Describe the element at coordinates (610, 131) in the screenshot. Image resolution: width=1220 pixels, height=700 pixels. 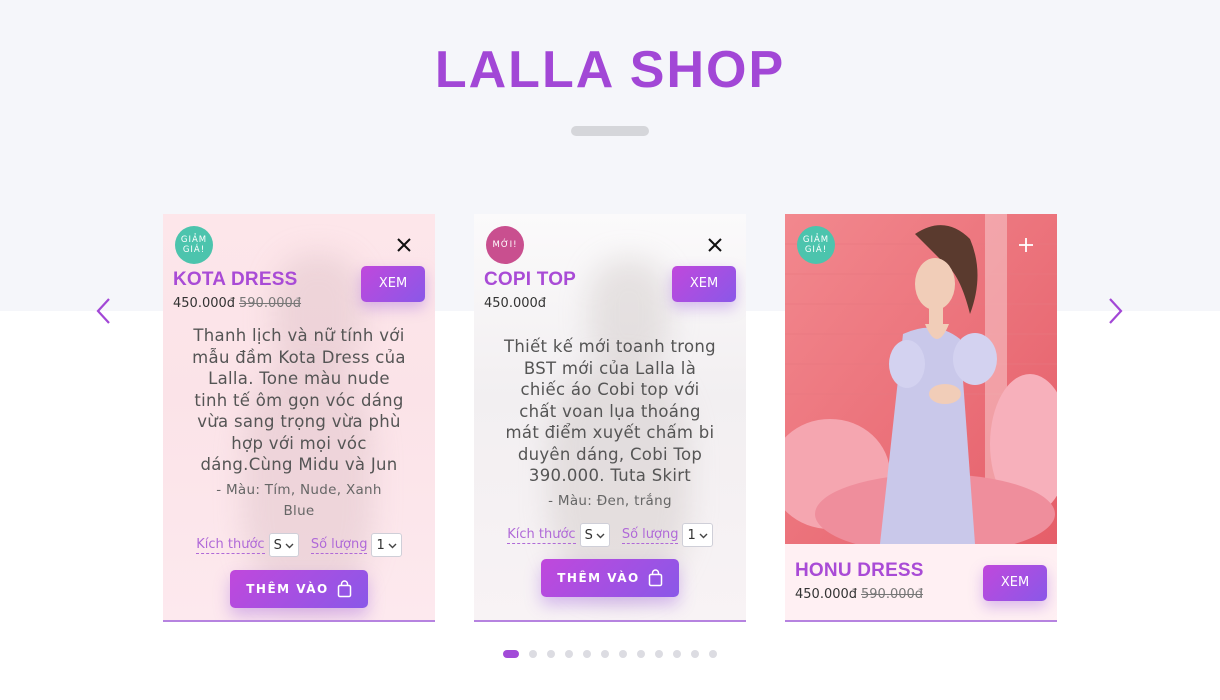
I see `title-divider` at that location.